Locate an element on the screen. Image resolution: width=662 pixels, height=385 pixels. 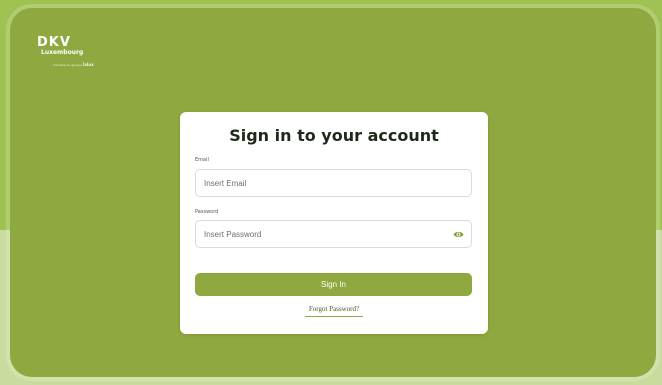
logo-brand-name: DKV is located at coordinates (54, 42).